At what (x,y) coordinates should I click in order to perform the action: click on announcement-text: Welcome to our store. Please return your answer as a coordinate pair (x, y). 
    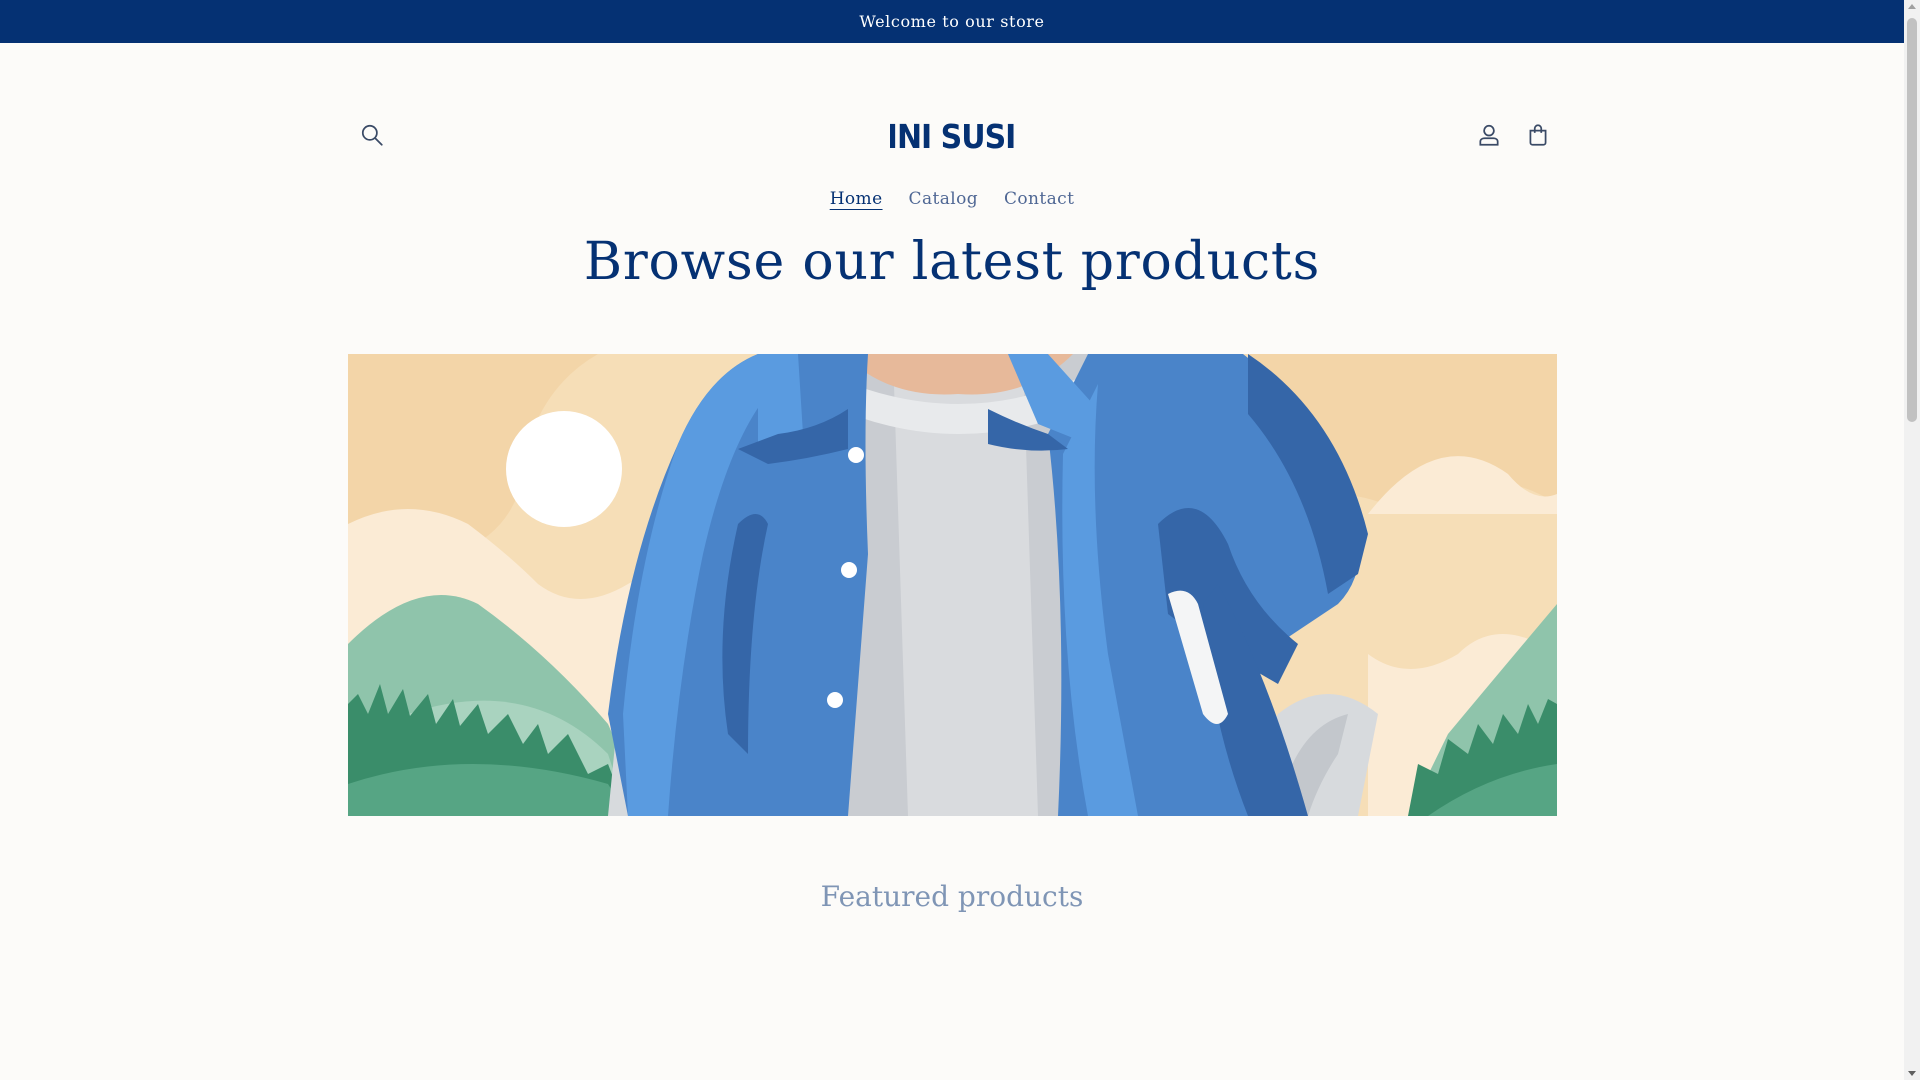
    Looking at the image, I should click on (952, 21).